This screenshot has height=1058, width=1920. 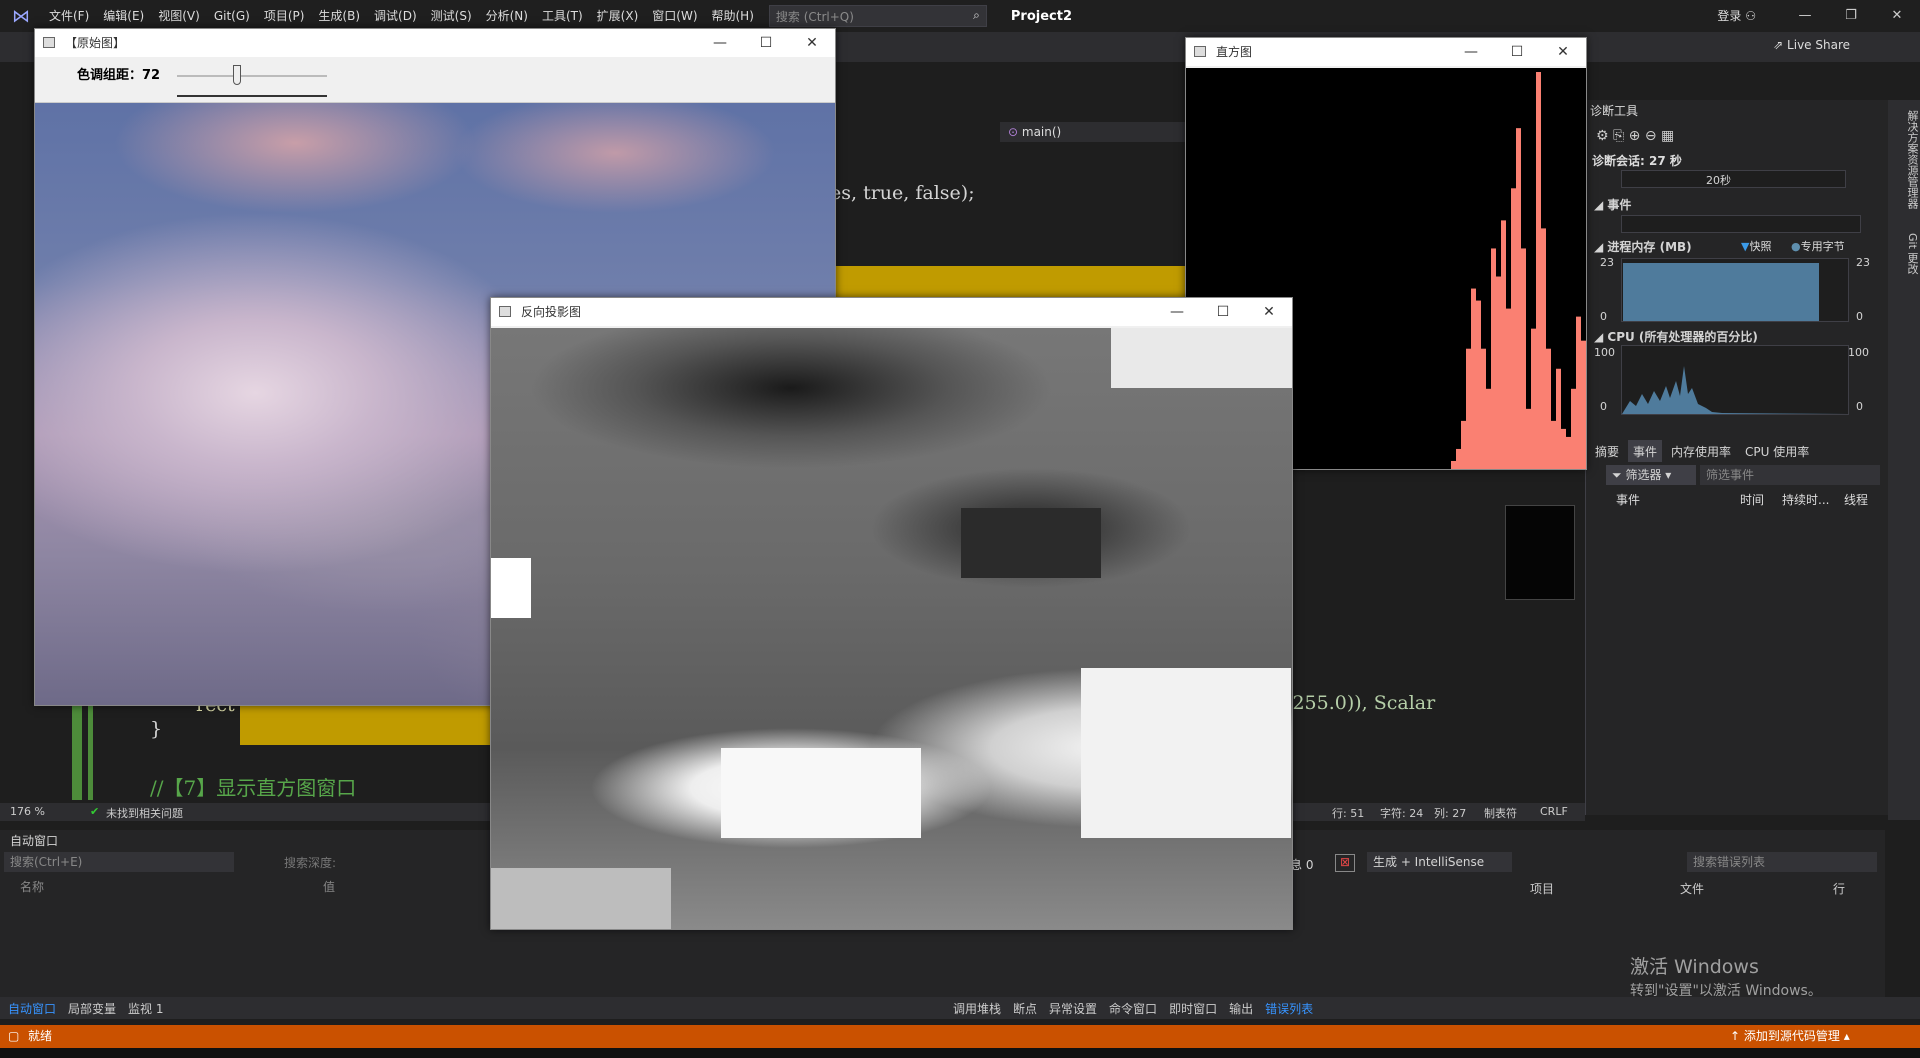 What do you see at coordinates (1756, 246) in the screenshot?
I see `legend-snapshot: ▼快照` at bounding box center [1756, 246].